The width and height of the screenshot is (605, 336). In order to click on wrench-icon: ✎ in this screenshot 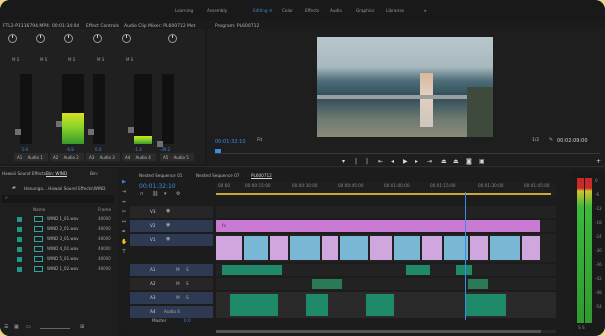, I will do `click(551, 140)`.